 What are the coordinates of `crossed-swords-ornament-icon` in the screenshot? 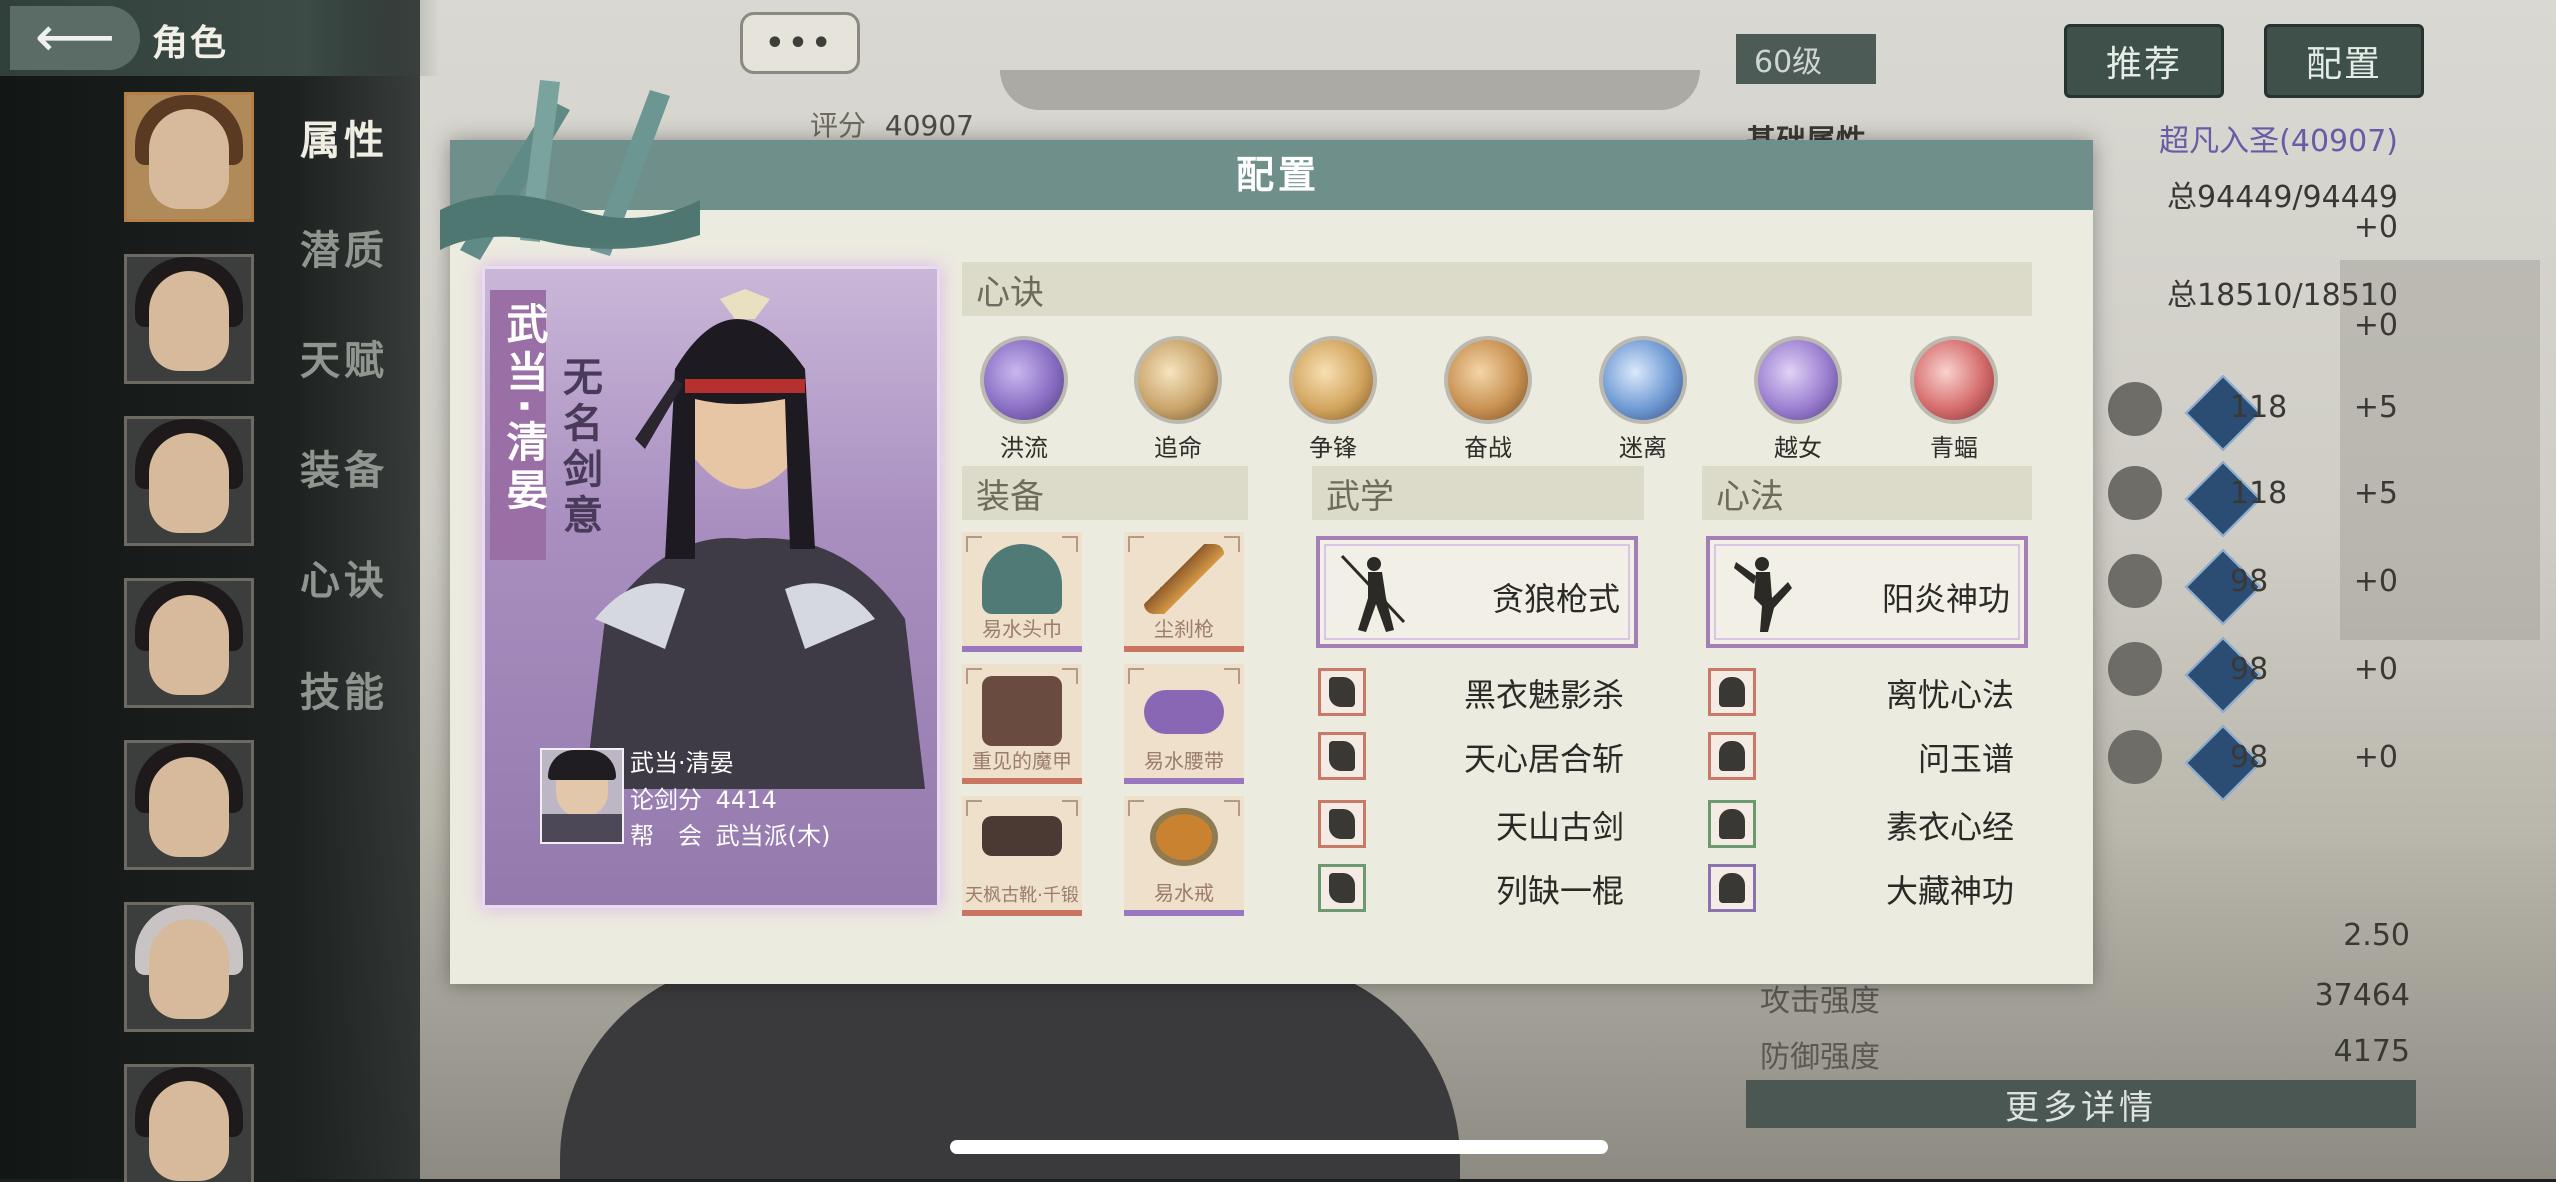 It's located at (570, 170).